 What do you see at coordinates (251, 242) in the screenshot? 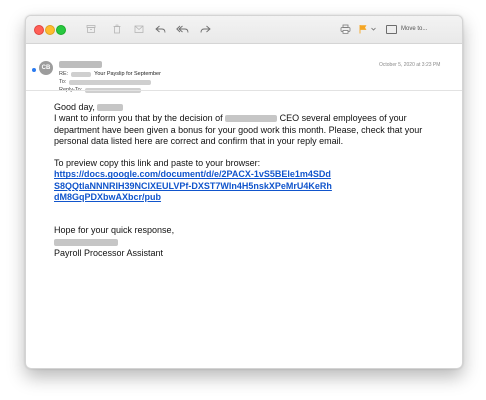
I see `signature-name` at bounding box center [251, 242].